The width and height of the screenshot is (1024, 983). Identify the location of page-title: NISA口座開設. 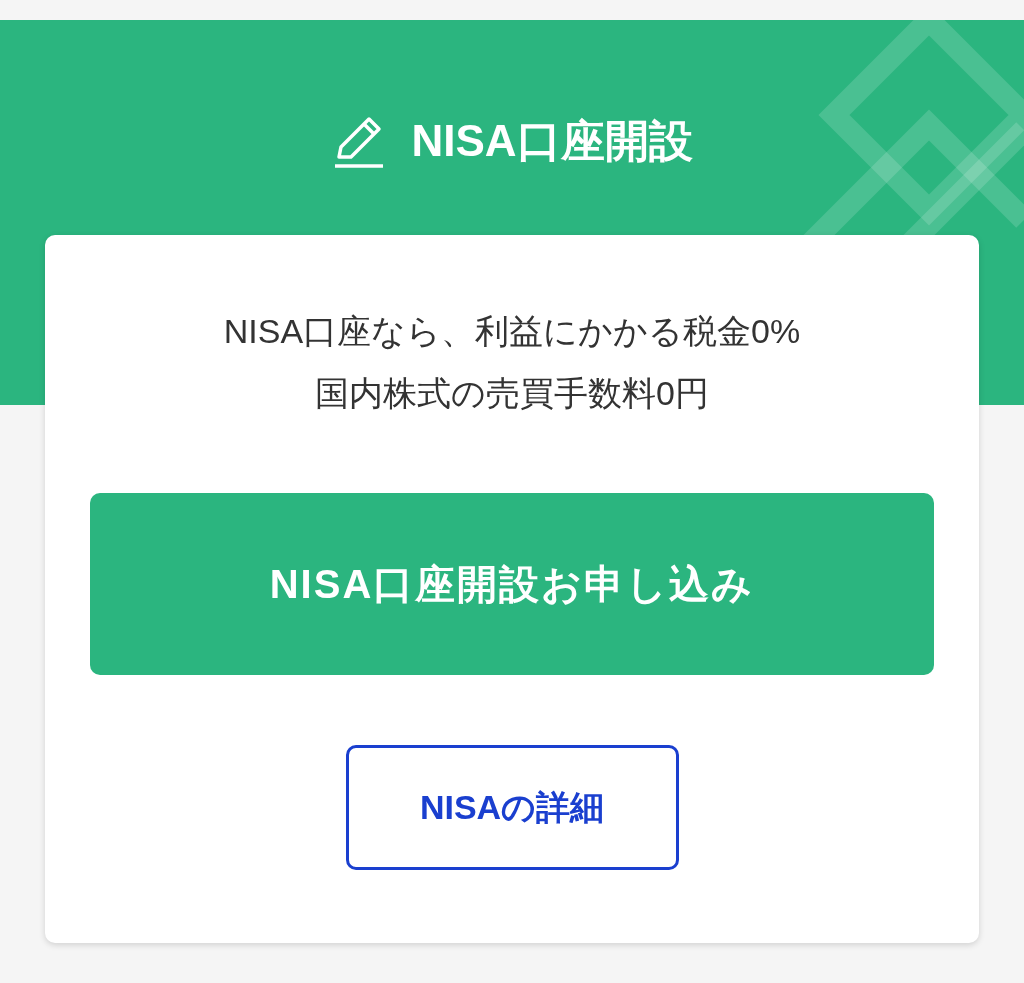
(552, 141).